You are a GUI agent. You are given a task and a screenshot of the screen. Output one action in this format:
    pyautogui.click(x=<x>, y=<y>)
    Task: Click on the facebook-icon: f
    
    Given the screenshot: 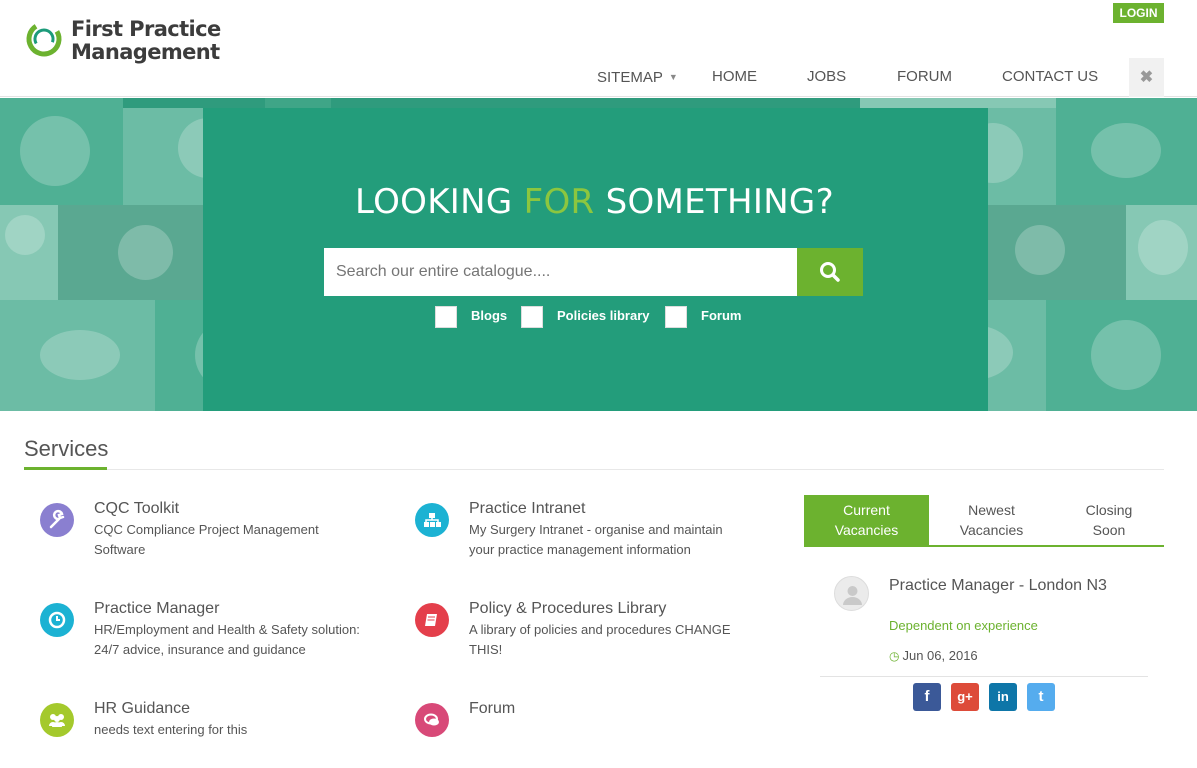 What is the action you would take?
    pyautogui.click(x=927, y=697)
    